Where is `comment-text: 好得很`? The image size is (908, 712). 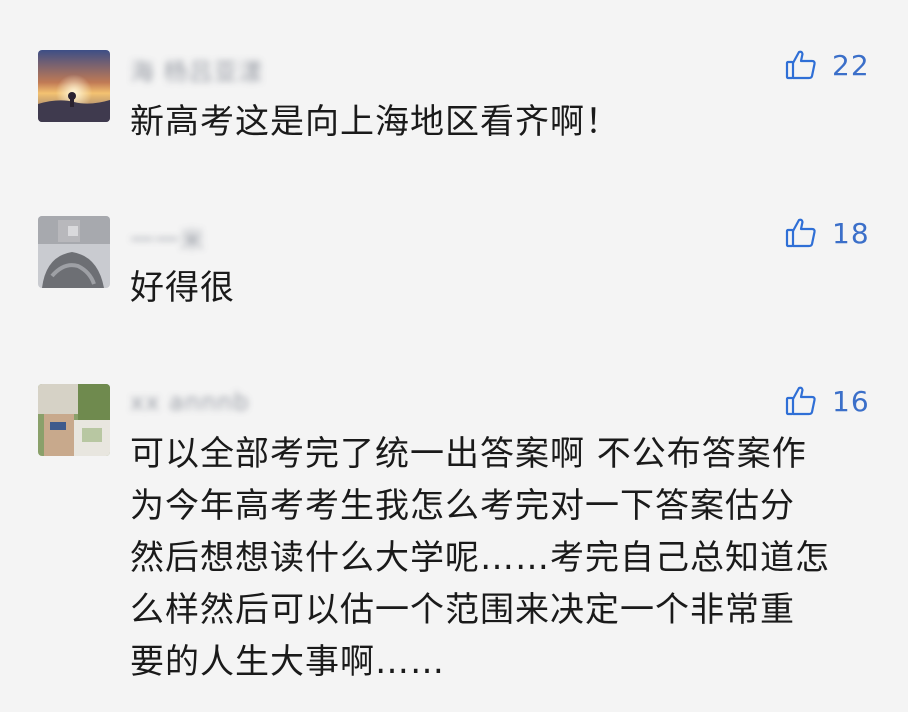 comment-text: 好得很 is located at coordinates (500, 288).